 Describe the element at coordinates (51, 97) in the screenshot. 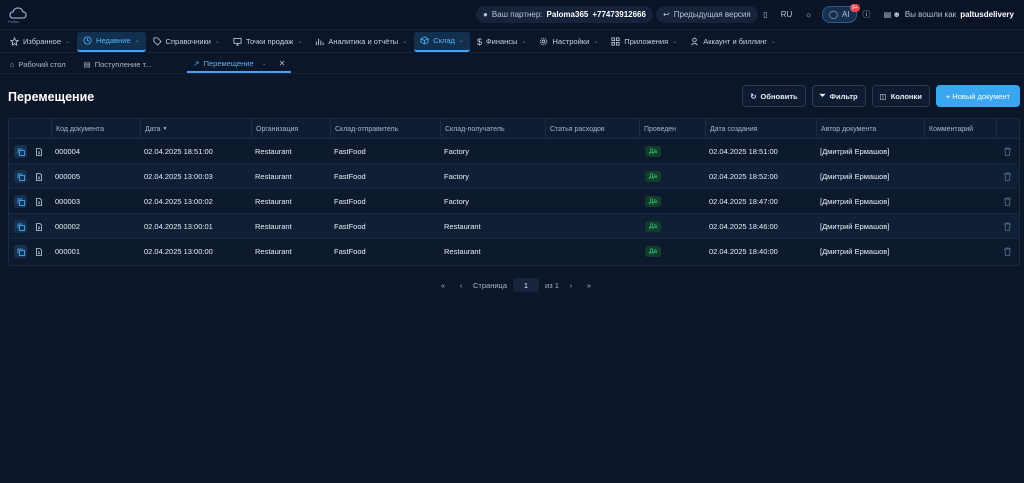

I see `page-title: Перемещение` at that location.